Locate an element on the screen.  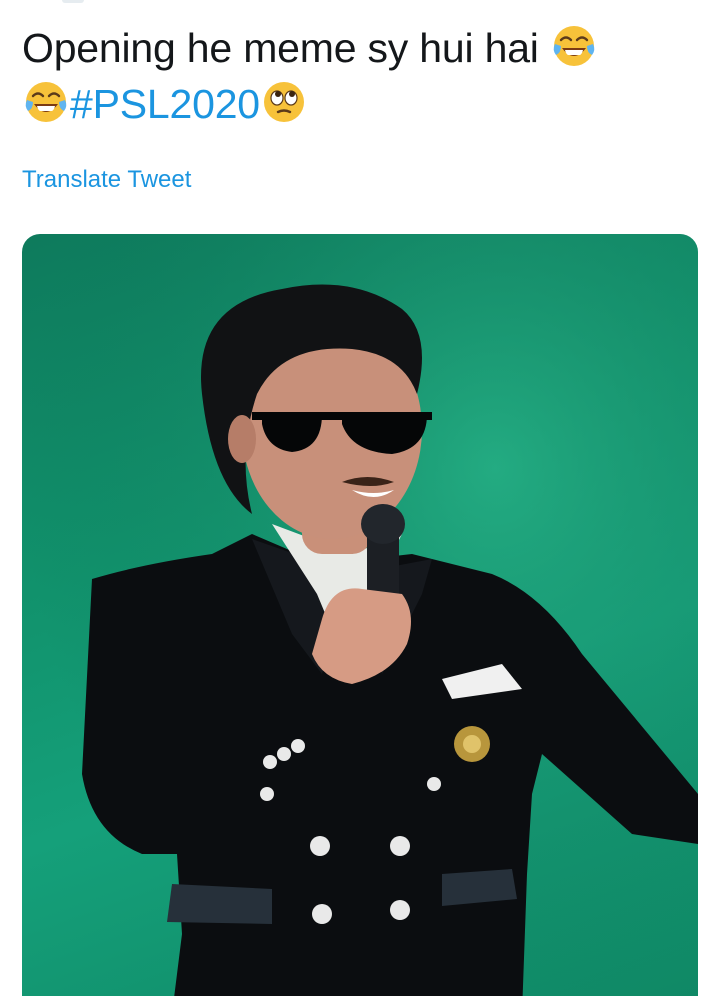
tweet-body-text: Opening he meme sy hui hai is located at coordinates (280, 48).